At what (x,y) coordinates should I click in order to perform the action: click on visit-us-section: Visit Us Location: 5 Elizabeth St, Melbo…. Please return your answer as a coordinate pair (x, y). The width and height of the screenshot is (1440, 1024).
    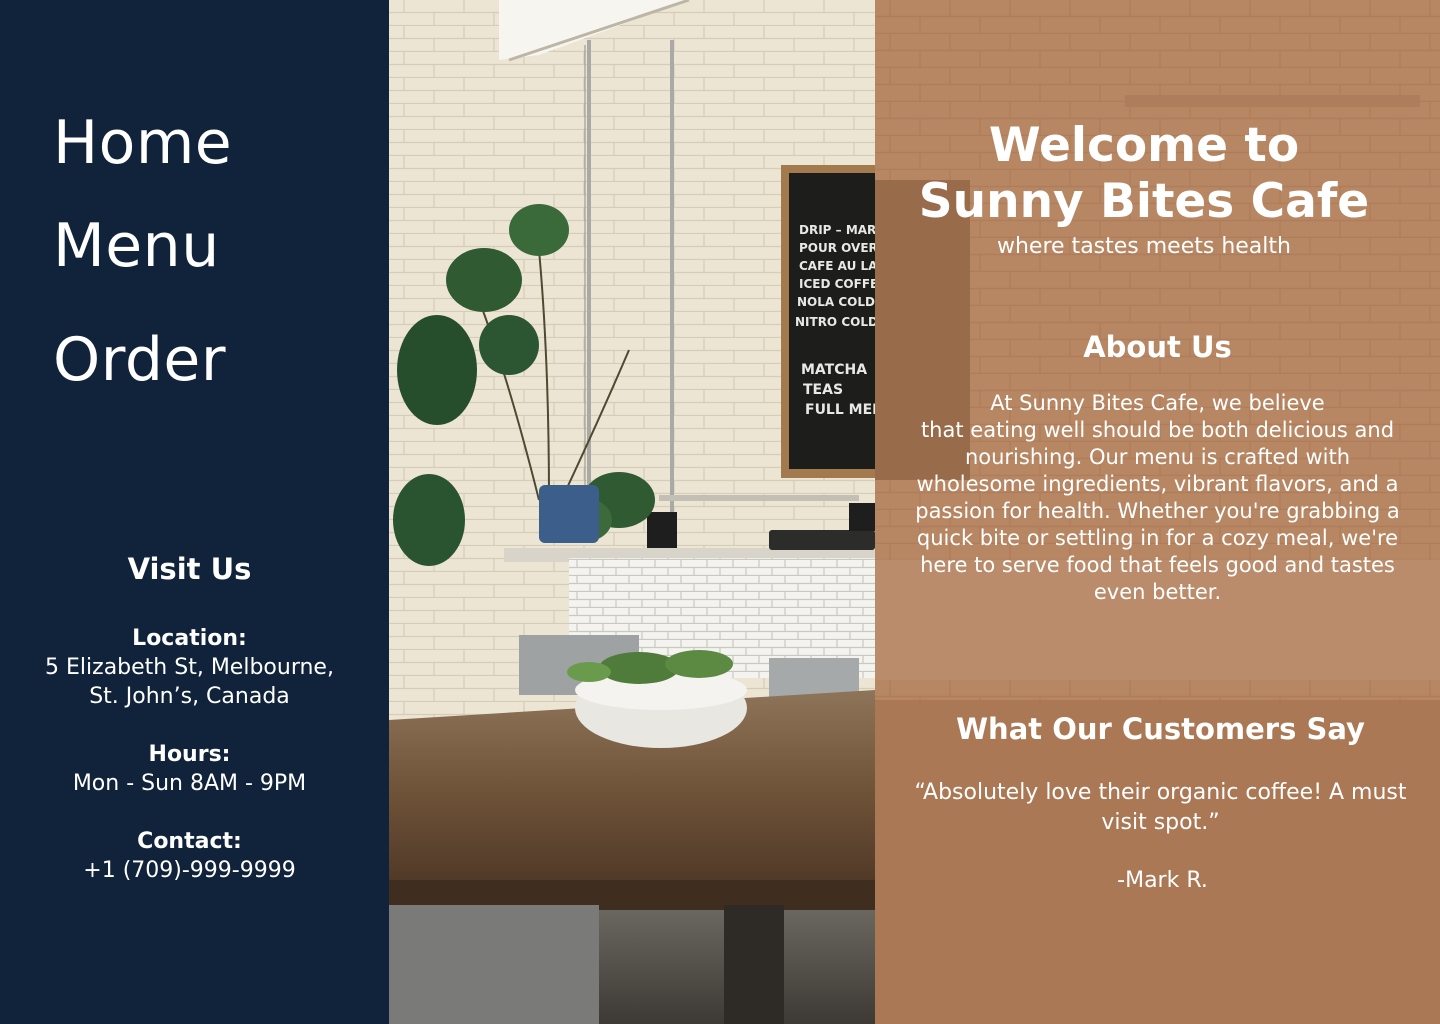
    Looking at the image, I should click on (189, 733).